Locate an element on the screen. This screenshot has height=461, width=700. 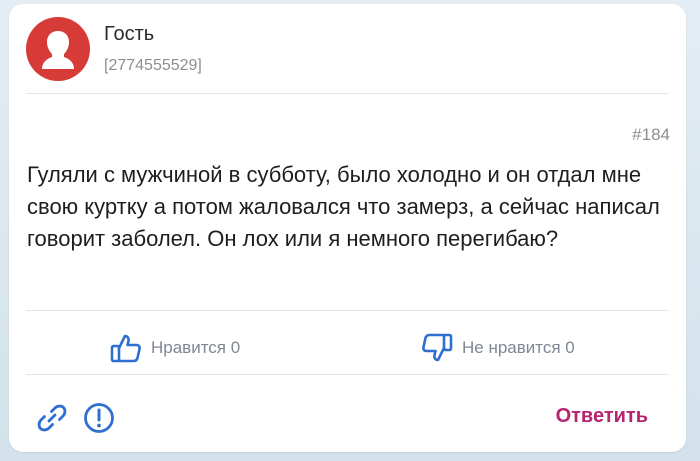
link-icon is located at coordinates (52, 418).